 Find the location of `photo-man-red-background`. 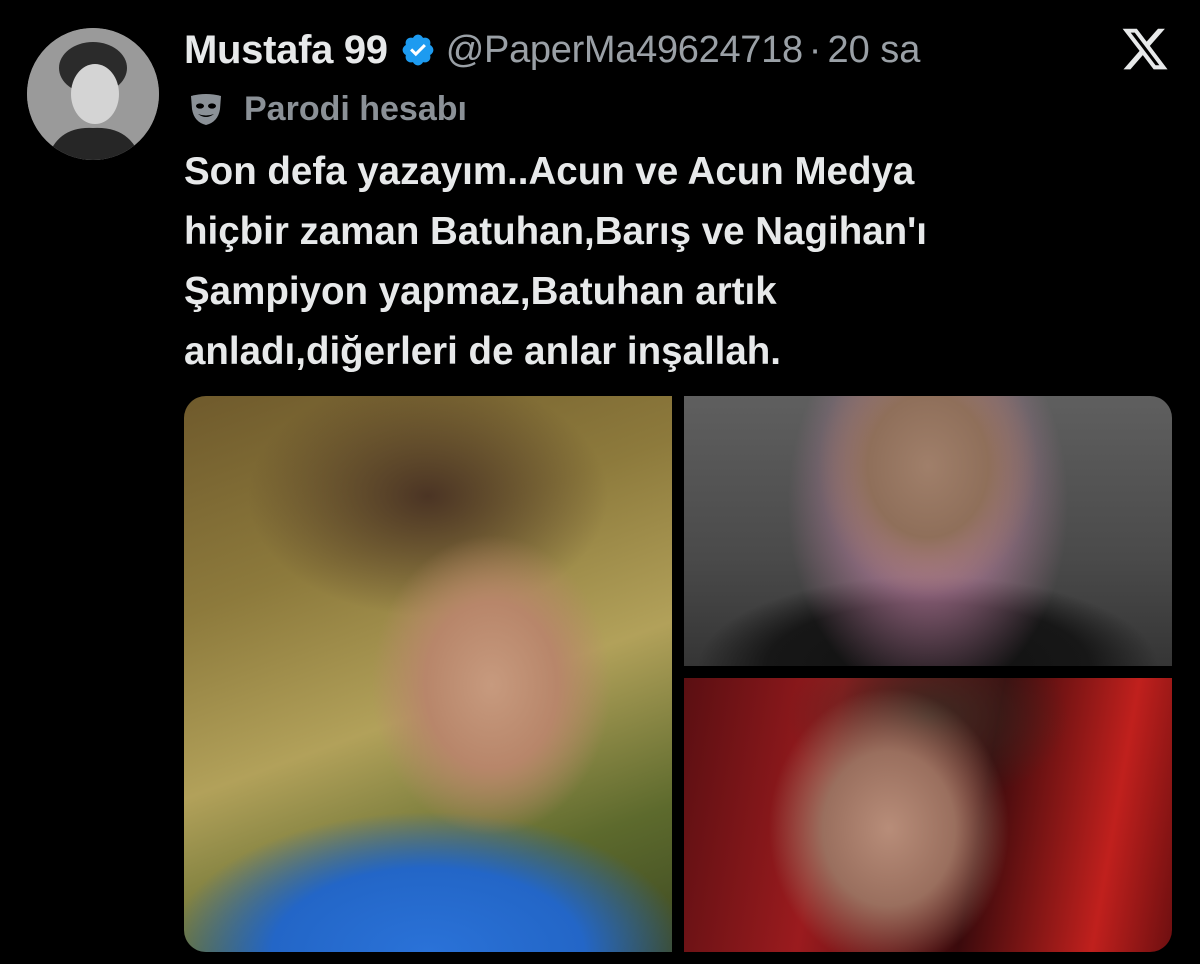

photo-man-red-background is located at coordinates (928, 815).